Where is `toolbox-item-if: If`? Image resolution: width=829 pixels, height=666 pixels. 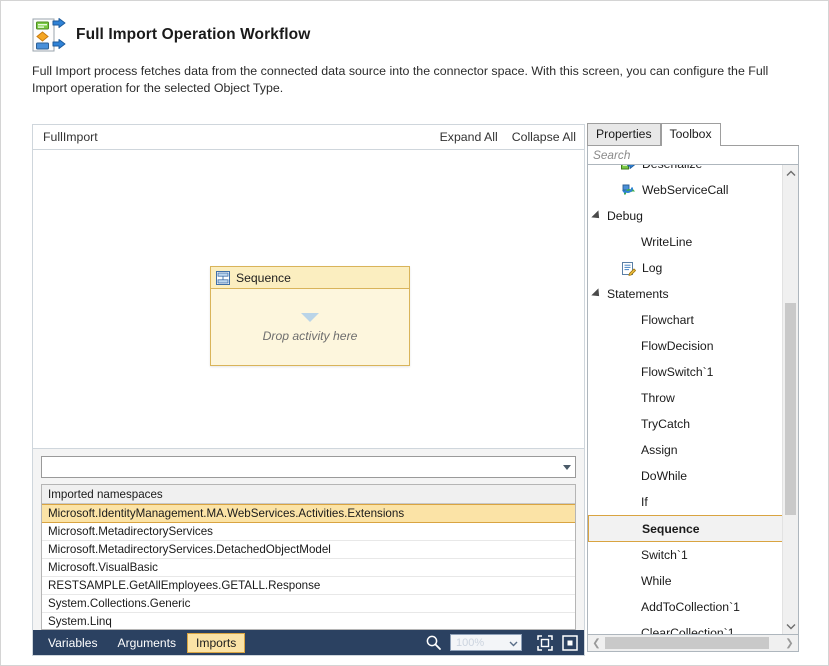 toolbox-item-if: If is located at coordinates (684, 502).